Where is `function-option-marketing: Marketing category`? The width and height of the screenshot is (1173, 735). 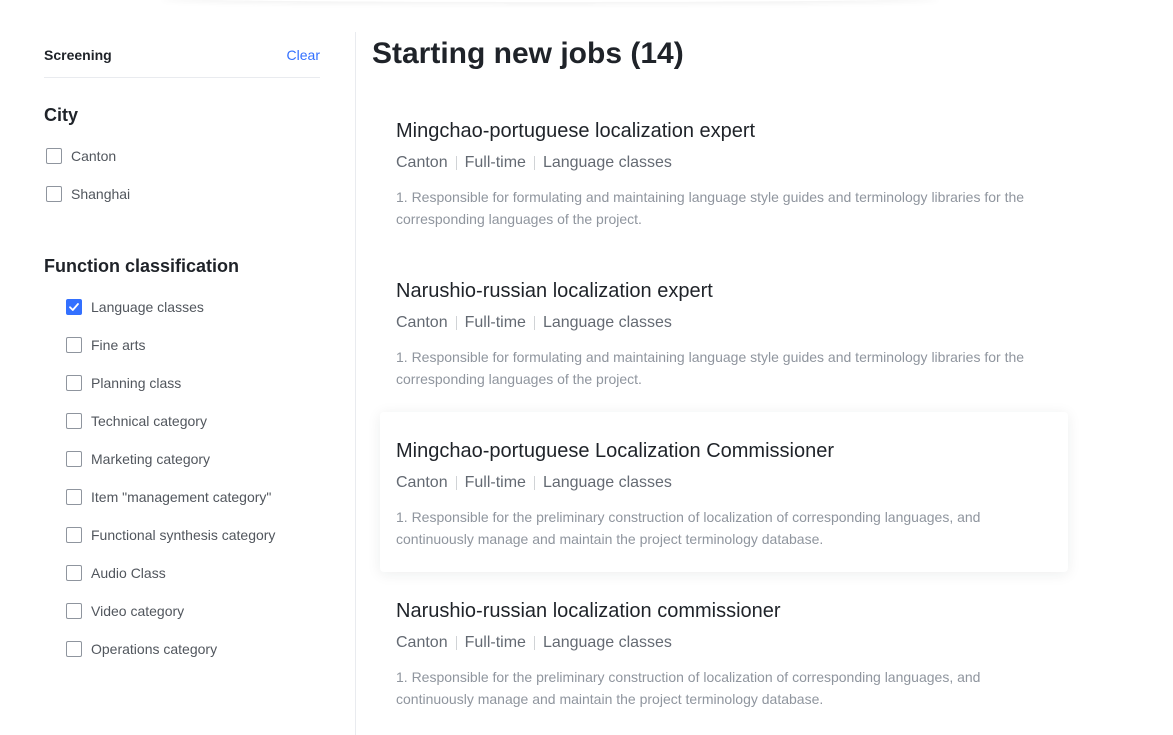 function-option-marketing: Marketing category is located at coordinates (138, 459).